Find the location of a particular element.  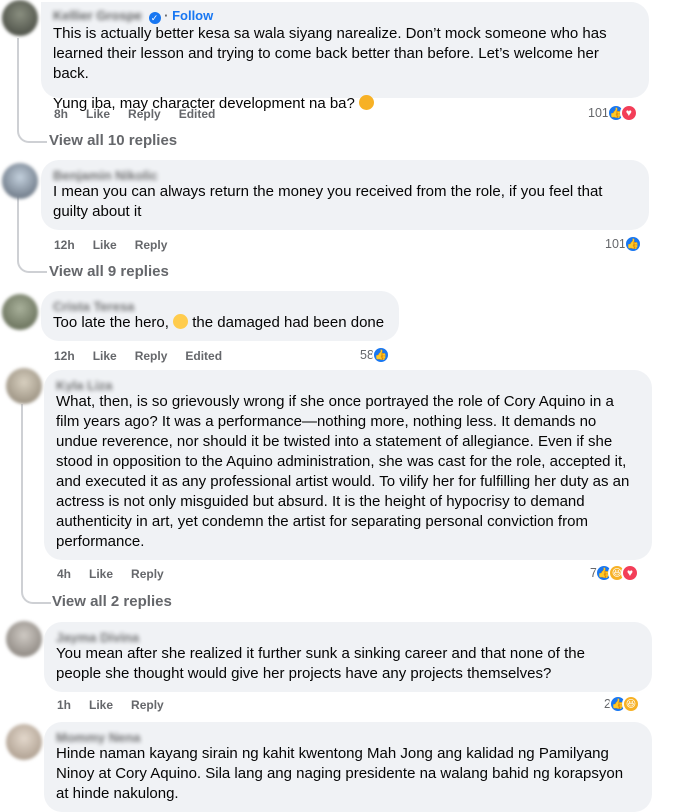

haha-icon: 😆 is located at coordinates (630, 704).